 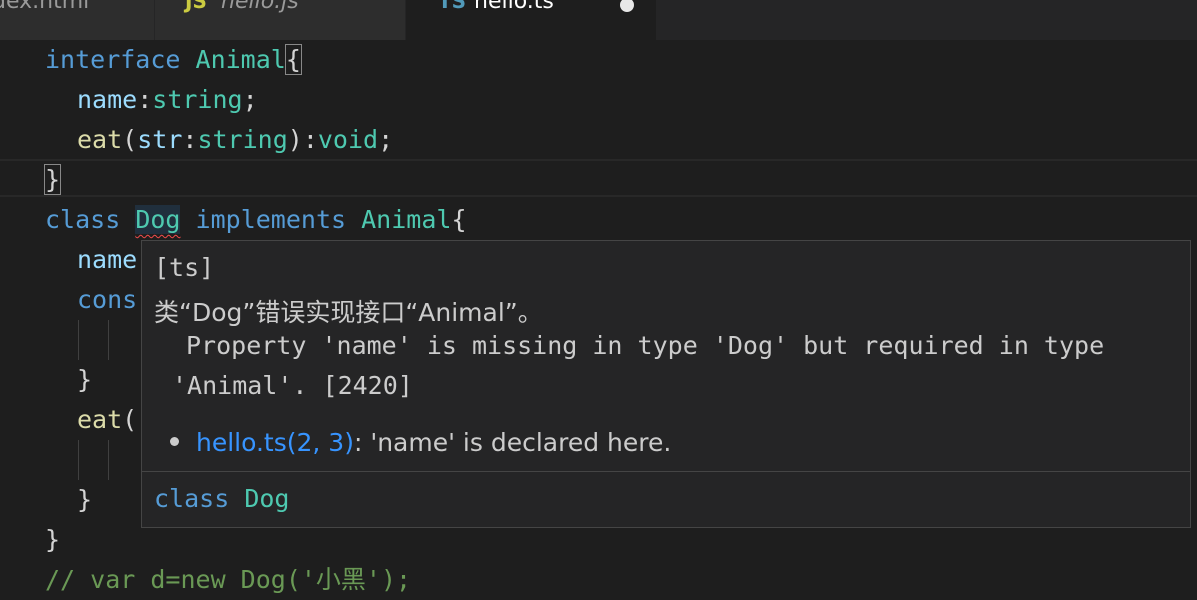 I want to click on bullet-icon, so click(x=174, y=441).